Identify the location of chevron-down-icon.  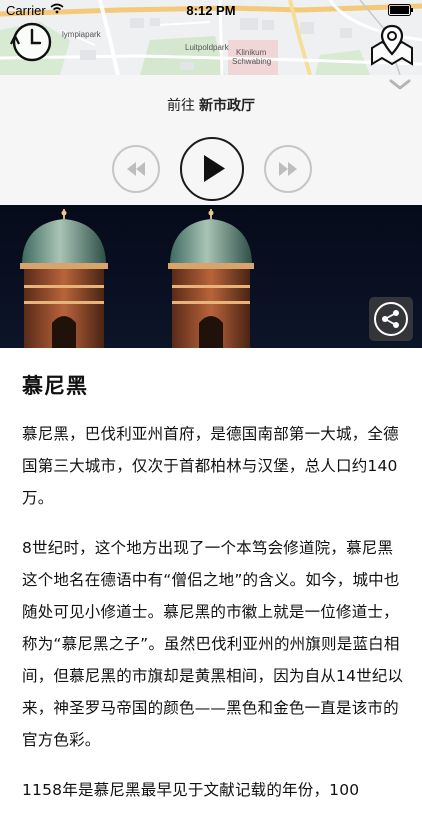
(400, 85).